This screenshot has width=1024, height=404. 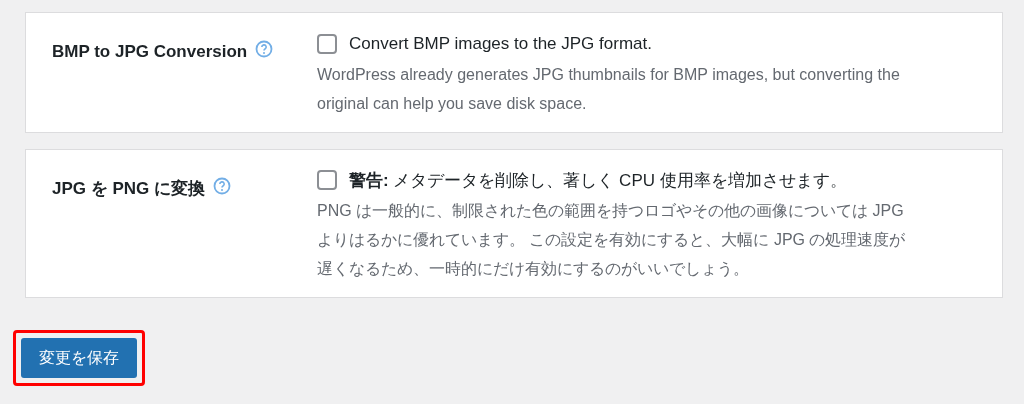 I want to click on save-button: 変更を保存, so click(x=79, y=358).